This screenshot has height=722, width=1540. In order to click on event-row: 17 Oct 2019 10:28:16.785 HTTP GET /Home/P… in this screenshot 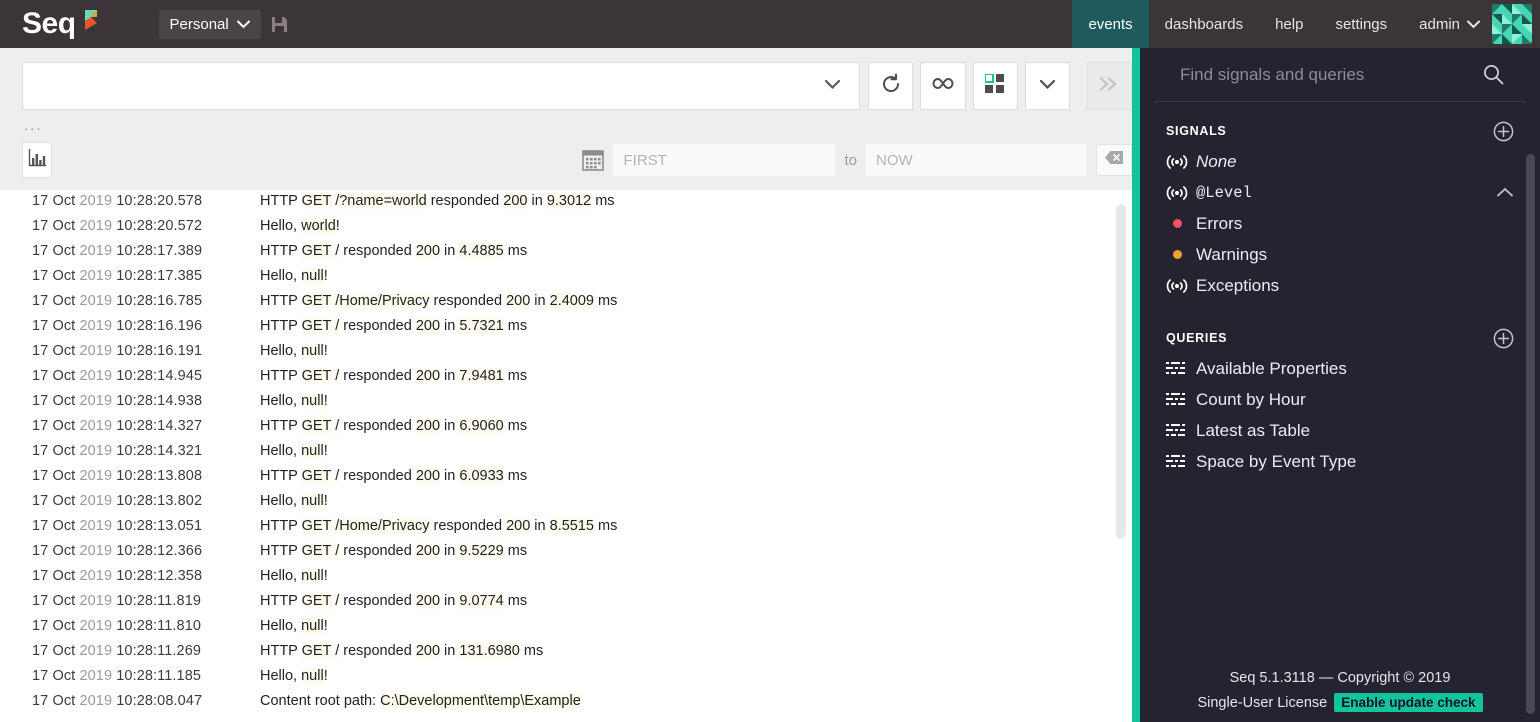, I will do `click(566, 305)`.